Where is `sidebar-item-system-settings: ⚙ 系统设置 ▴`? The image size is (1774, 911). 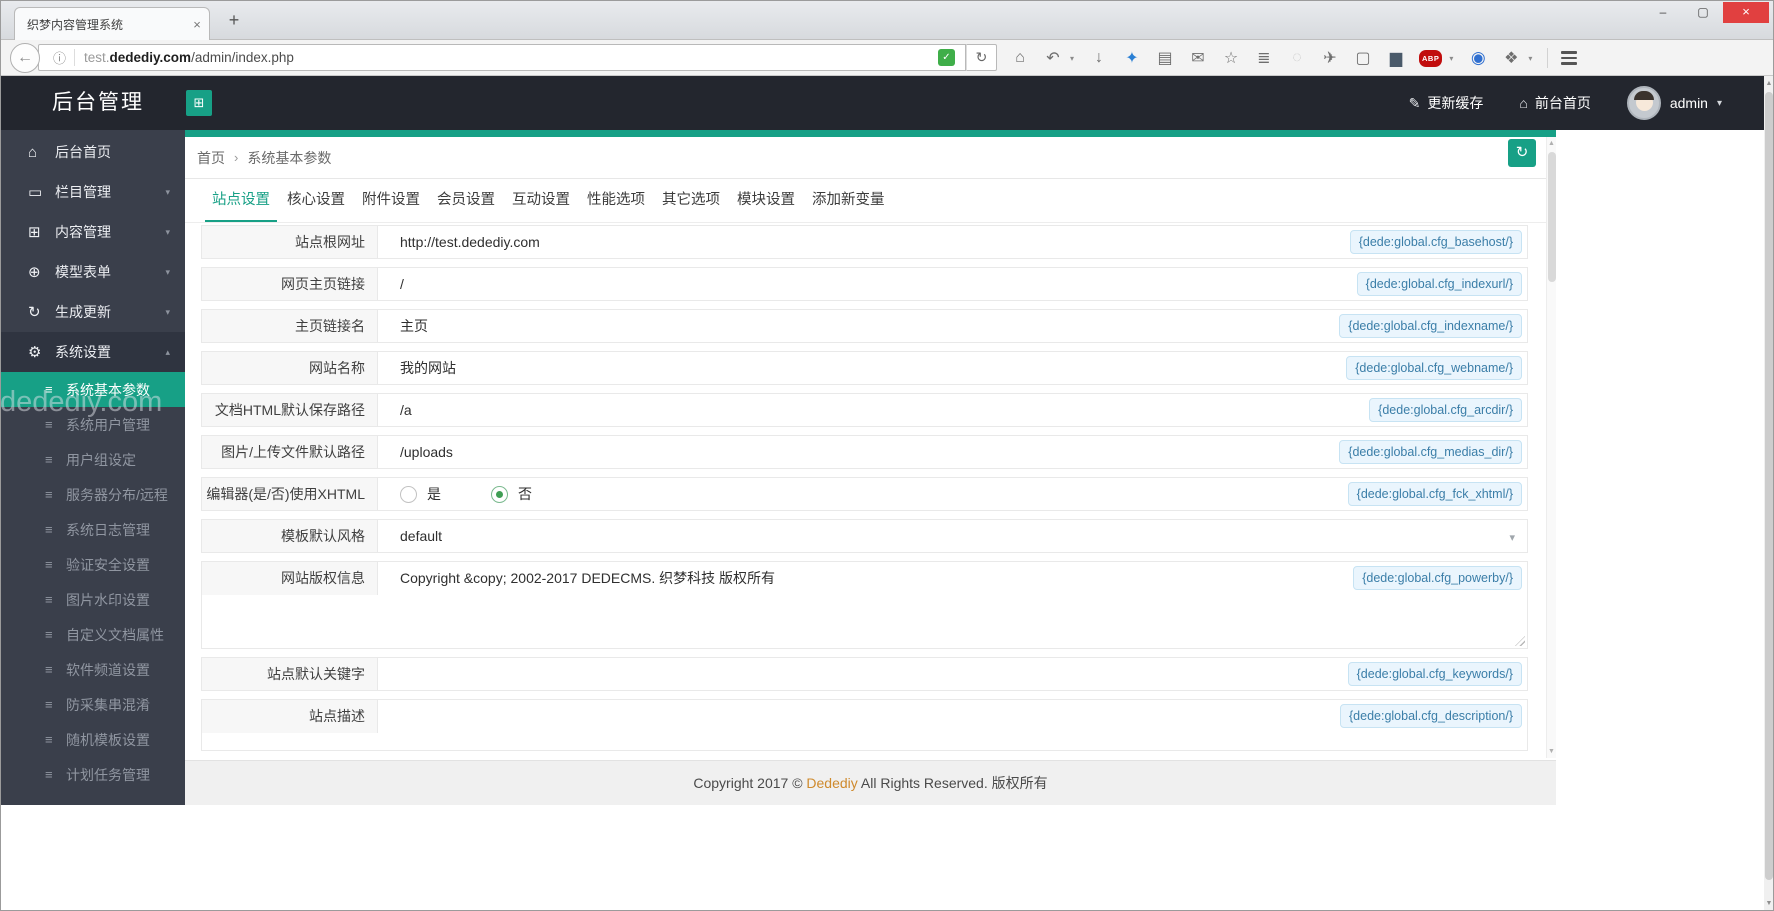 sidebar-item-system-settings: ⚙ 系统设置 ▴ is located at coordinates (92, 352).